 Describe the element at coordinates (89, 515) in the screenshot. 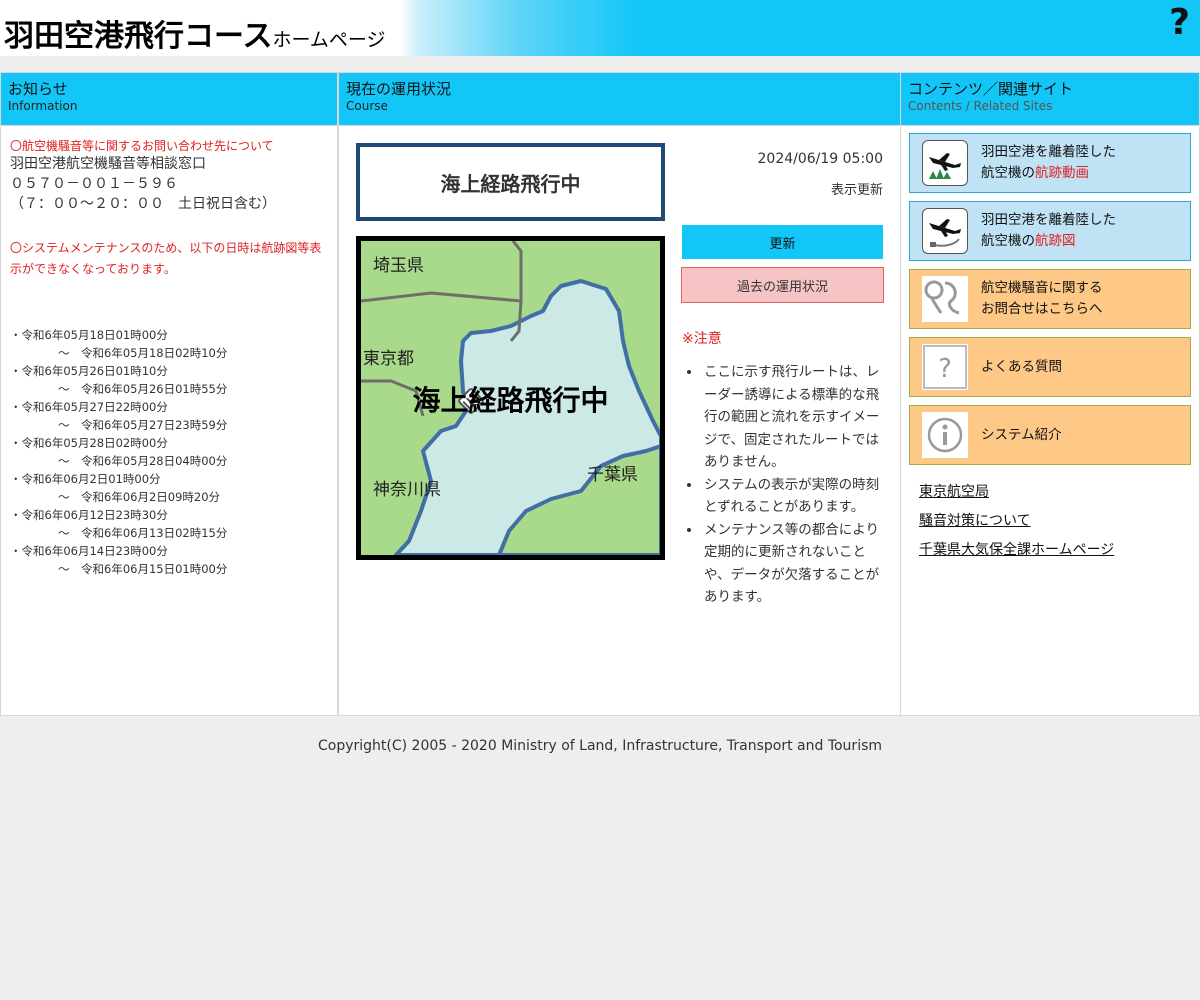

I see `schedule-start: ・令和6年06月12日23時30分` at that location.